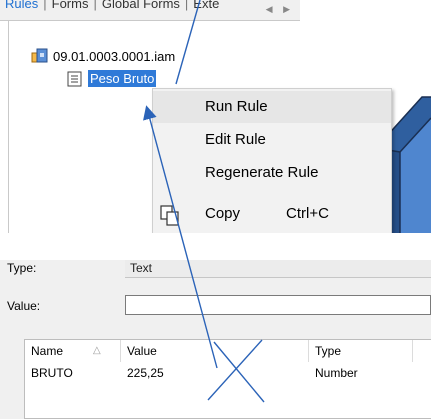 This screenshot has width=431, height=419. I want to click on tab-forms: Forms, so click(70, 5).